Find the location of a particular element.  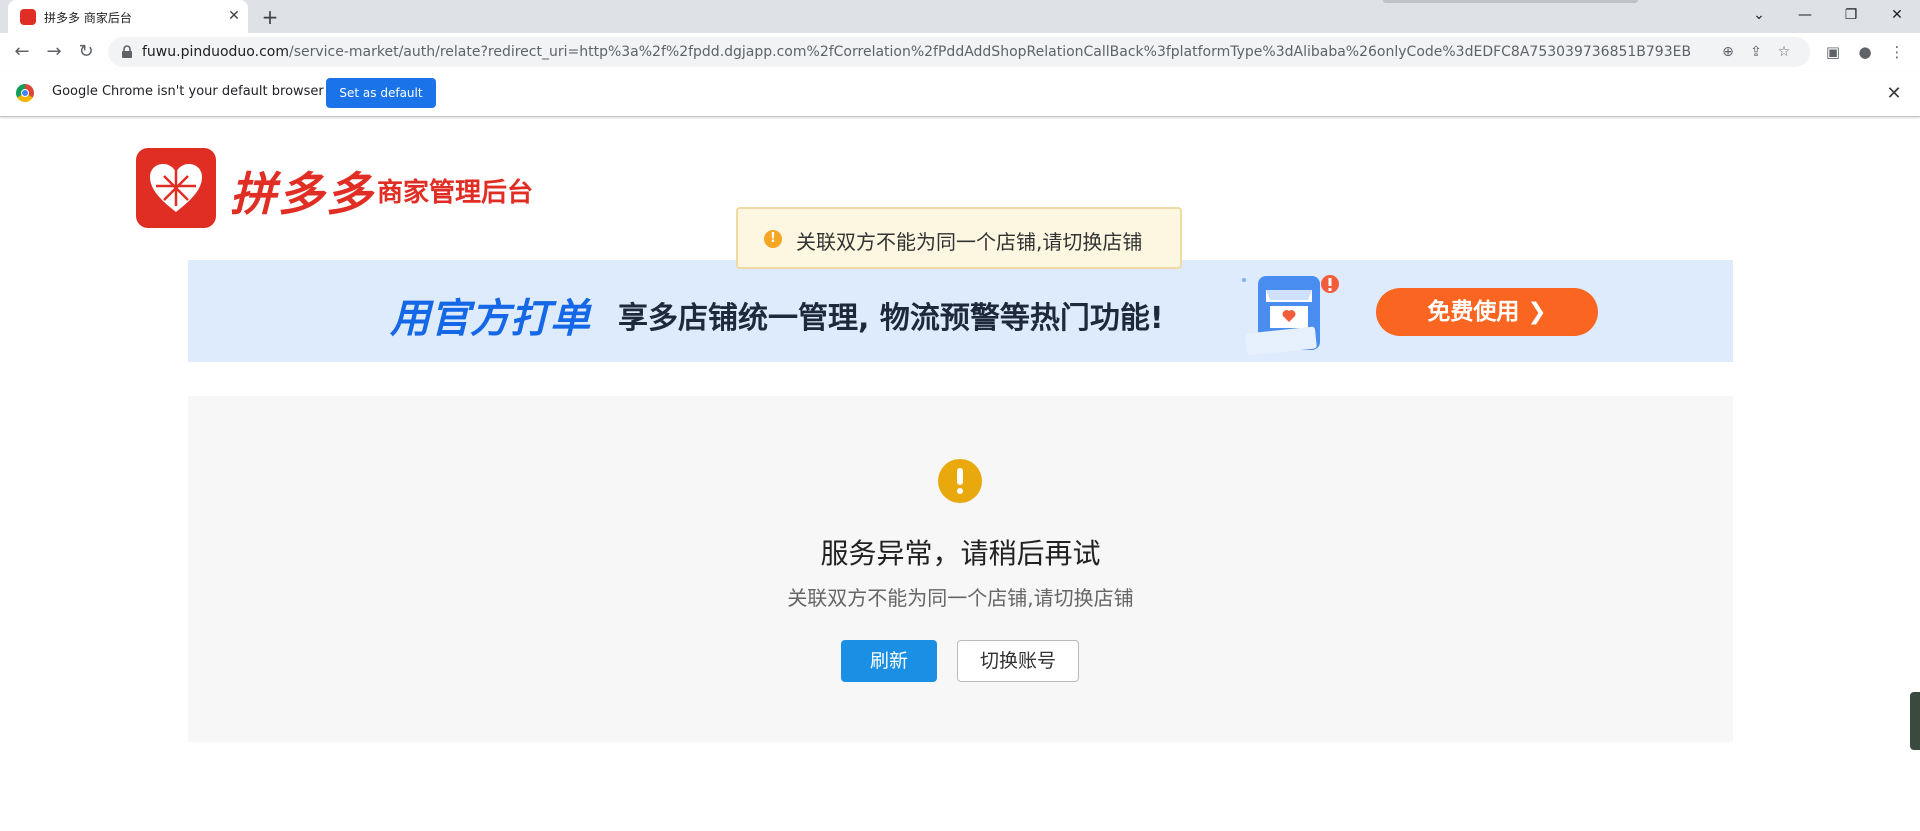

toast-message: 关联双方不能为同一个店铺,请切换店铺 is located at coordinates (969, 242).